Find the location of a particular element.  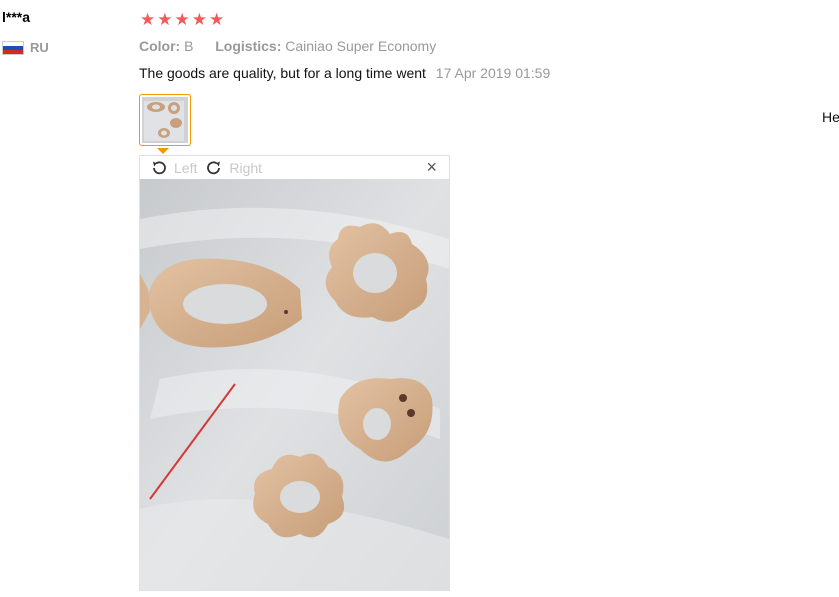

rotate-left-button: Left is located at coordinates (173, 168).